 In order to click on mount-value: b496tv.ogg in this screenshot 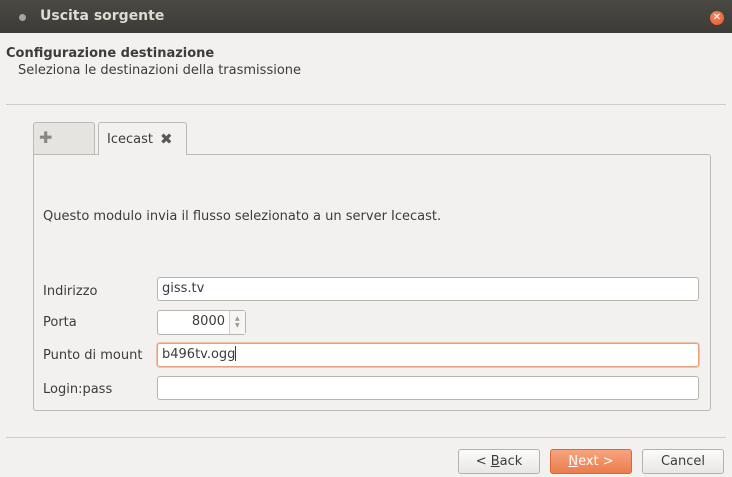, I will do `click(199, 354)`.